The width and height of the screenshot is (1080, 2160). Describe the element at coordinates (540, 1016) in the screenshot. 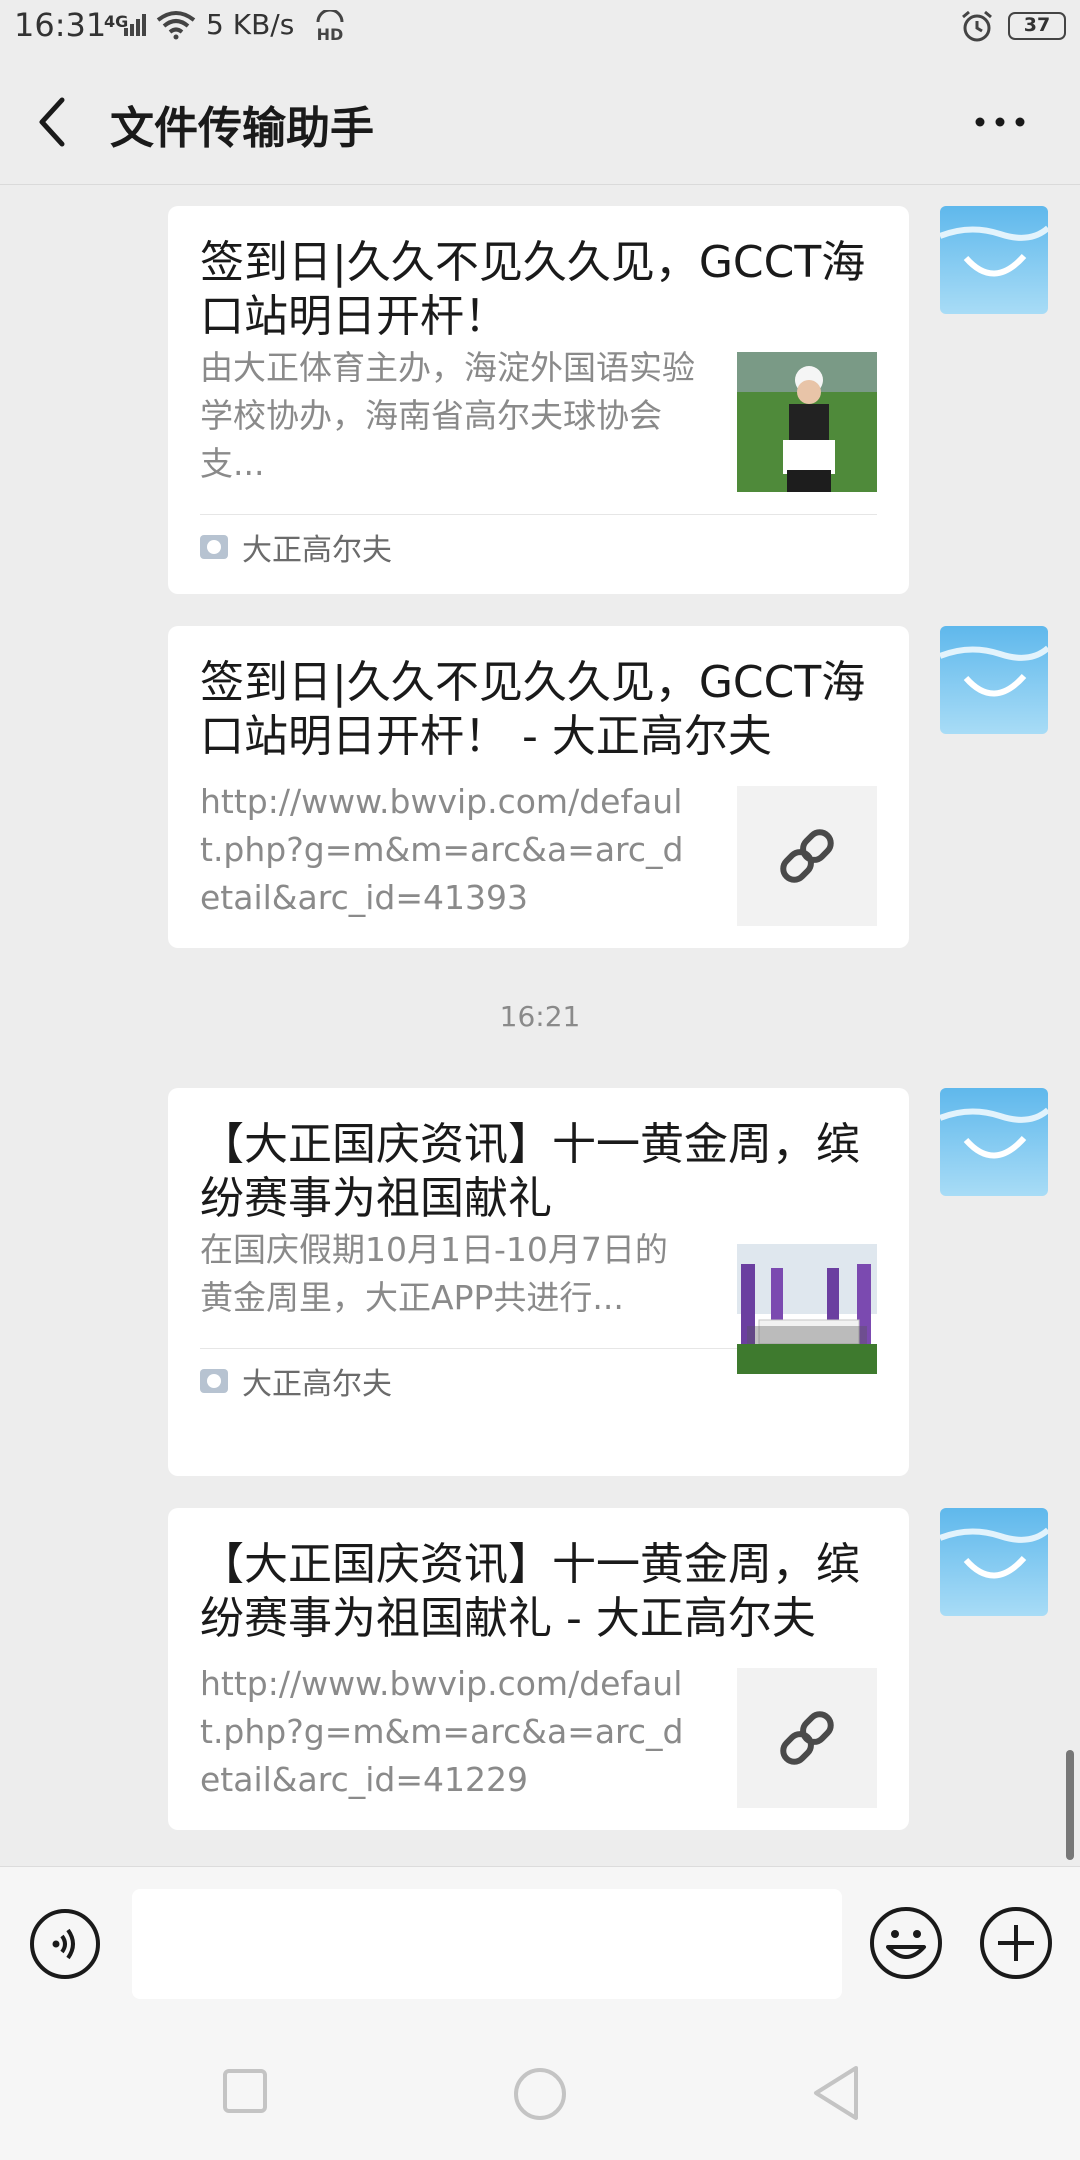

I see `time-separator: 16:21` at that location.